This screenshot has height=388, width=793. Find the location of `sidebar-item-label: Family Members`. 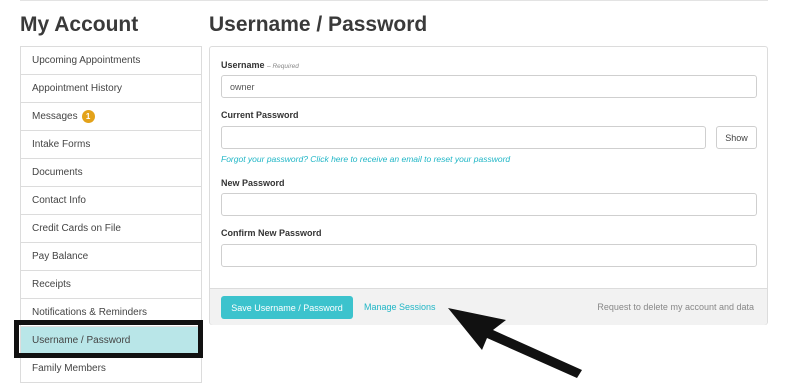

sidebar-item-label: Family Members is located at coordinates (69, 368).